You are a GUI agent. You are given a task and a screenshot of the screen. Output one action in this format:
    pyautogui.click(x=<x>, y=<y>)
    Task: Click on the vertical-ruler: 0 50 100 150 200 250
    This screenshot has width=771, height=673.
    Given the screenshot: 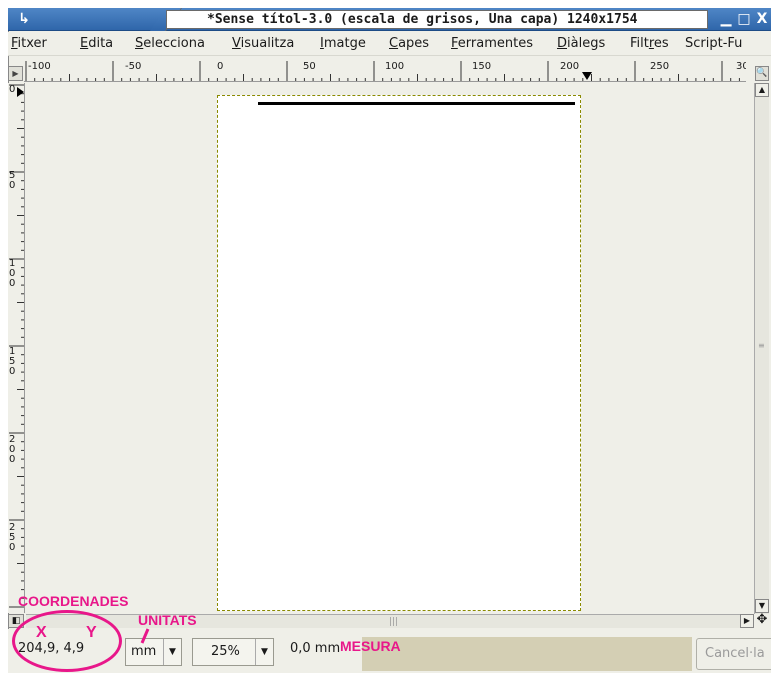 What is the action you would take?
    pyautogui.click(x=16, y=348)
    